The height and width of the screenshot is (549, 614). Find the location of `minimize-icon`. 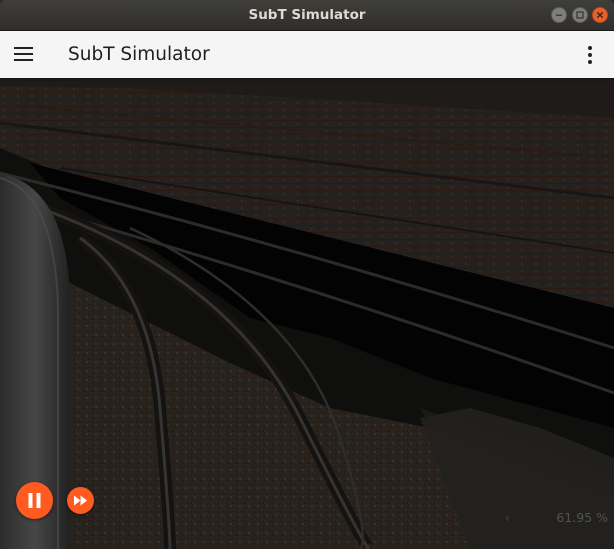

minimize-icon is located at coordinates (559, 15).